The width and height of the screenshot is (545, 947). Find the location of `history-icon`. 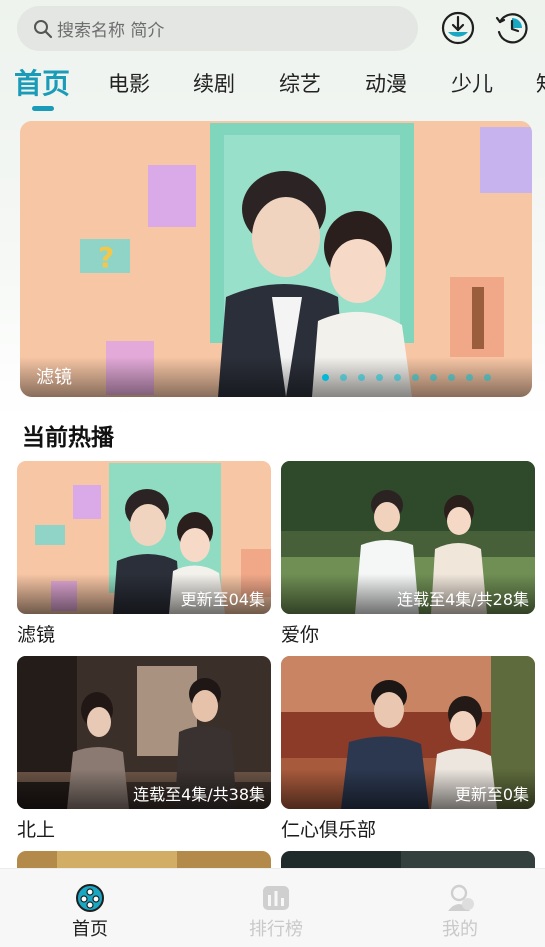

history-icon is located at coordinates (512, 28).